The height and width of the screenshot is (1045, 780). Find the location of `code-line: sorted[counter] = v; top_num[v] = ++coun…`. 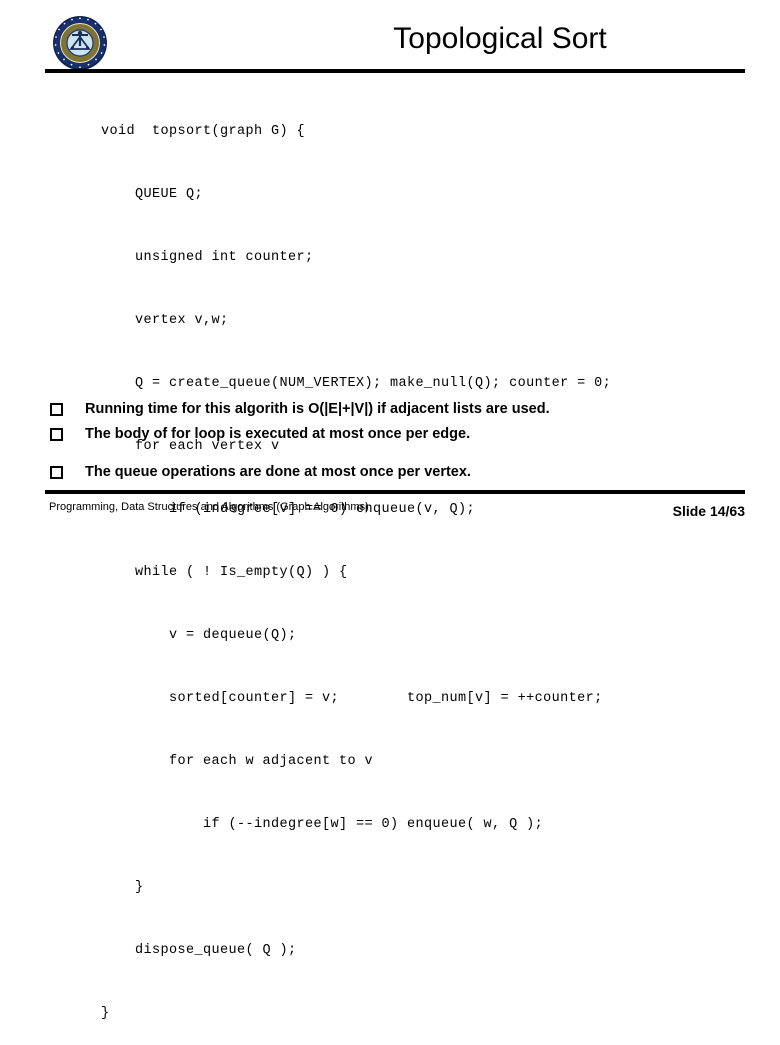

code-line: sorted[counter] = v; top_num[v] = ++coun… is located at coordinates (352, 698).